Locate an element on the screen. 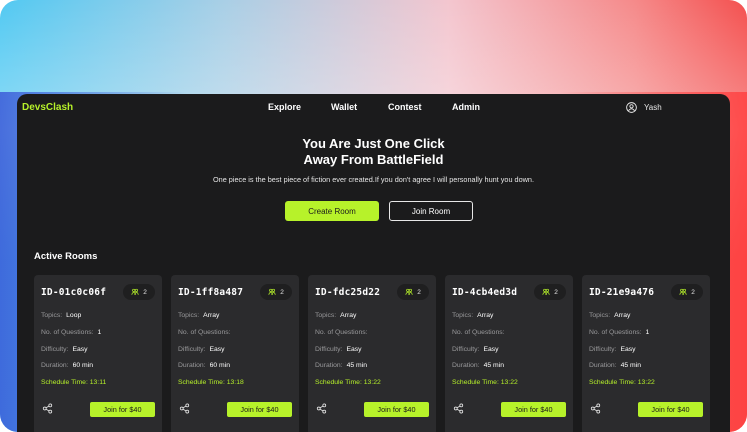 This screenshot has width=747, height=432. topics-row: Topics: Loop is located at coordinates (61, 315).